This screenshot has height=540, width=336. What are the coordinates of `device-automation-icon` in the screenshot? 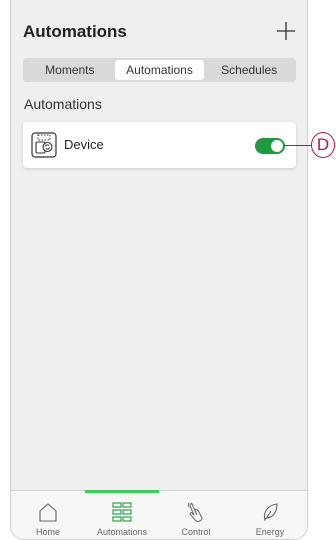 It's located at (44, 145).